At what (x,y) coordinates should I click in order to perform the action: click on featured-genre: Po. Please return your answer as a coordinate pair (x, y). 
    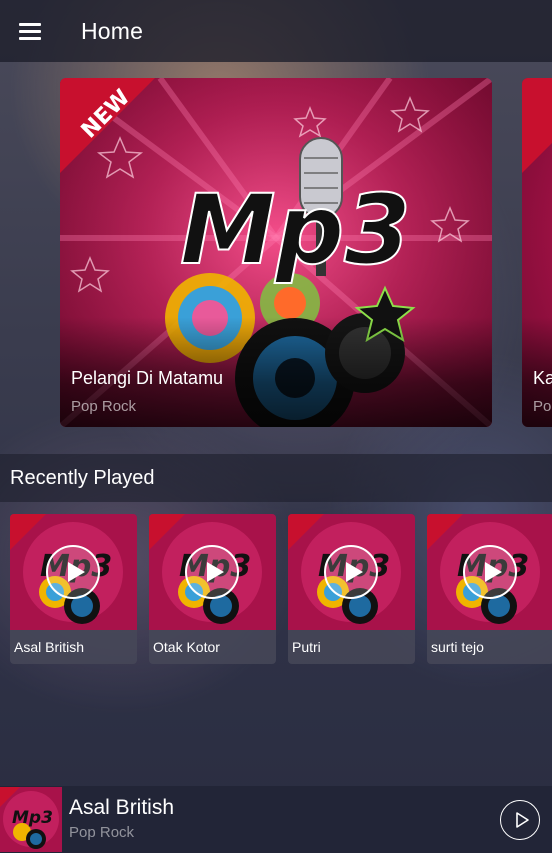
    Looking at the image, I should click on (542, 406).